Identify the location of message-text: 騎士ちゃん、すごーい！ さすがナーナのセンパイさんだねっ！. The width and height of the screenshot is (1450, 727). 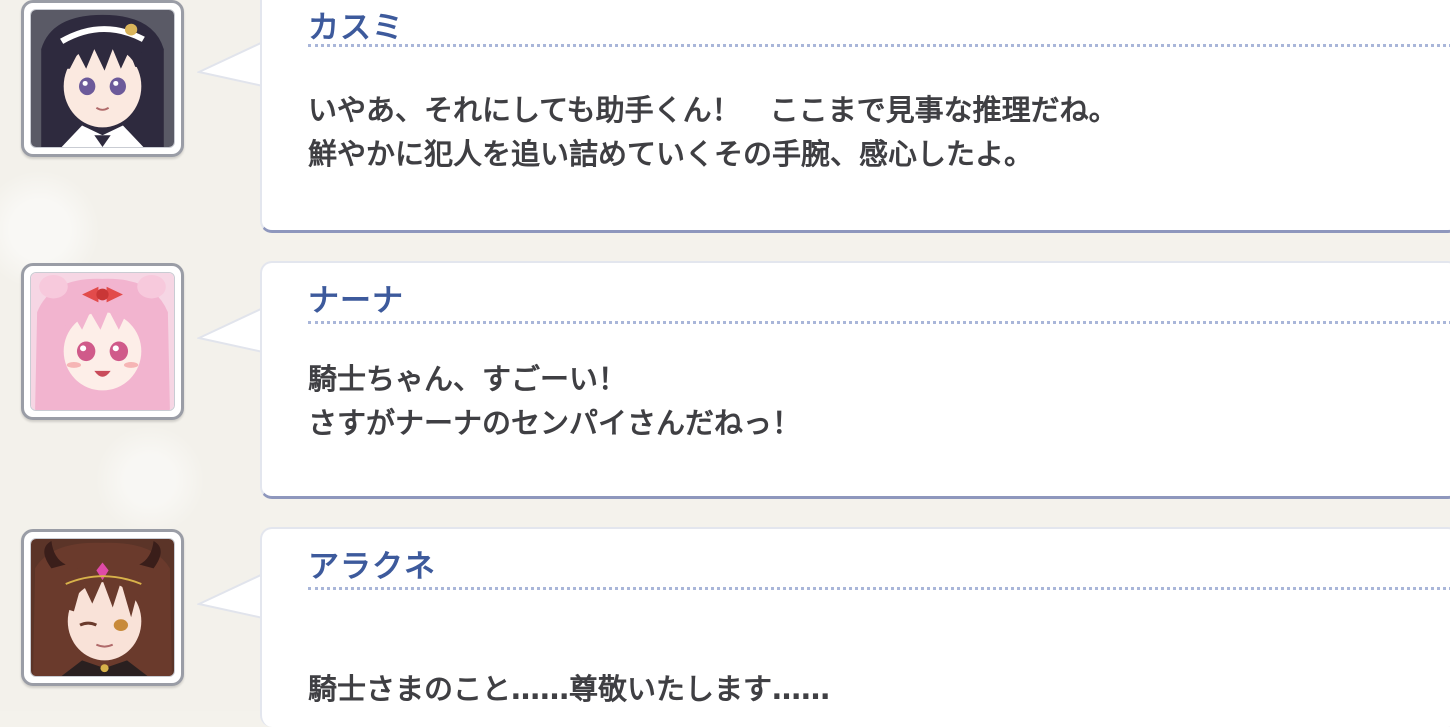
(554, 401).